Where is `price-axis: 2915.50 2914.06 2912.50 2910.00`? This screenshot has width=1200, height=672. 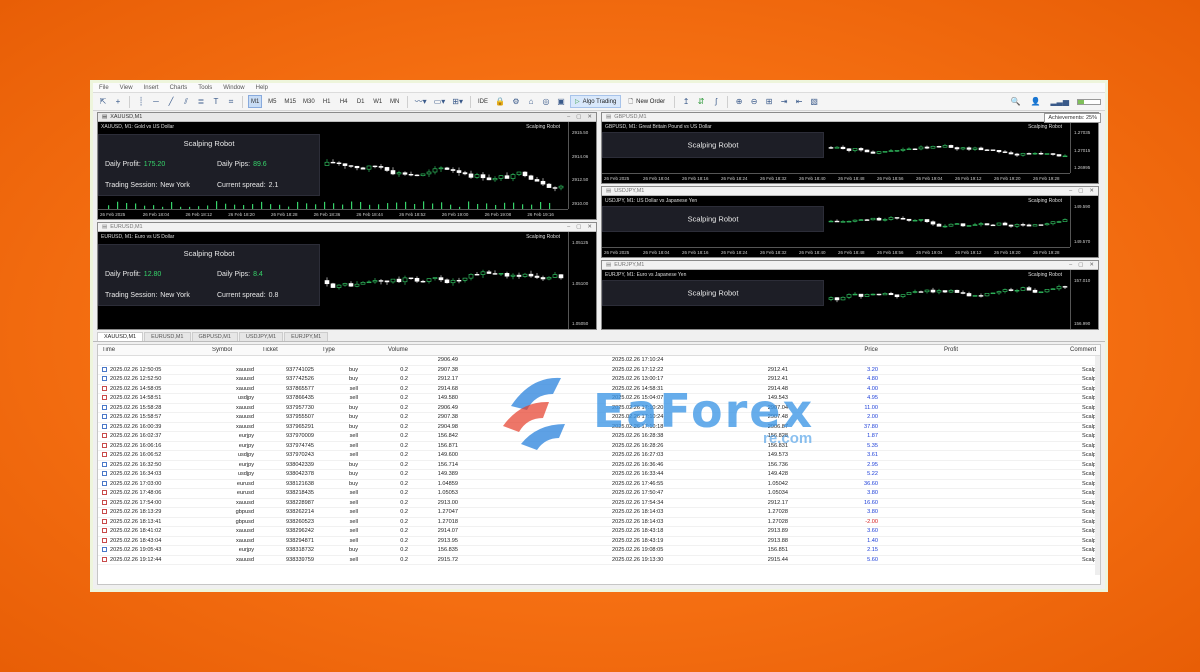
price-axis: 2915.50 2914.06 2912.50 2910.00 is located at coordinates (582, 165).